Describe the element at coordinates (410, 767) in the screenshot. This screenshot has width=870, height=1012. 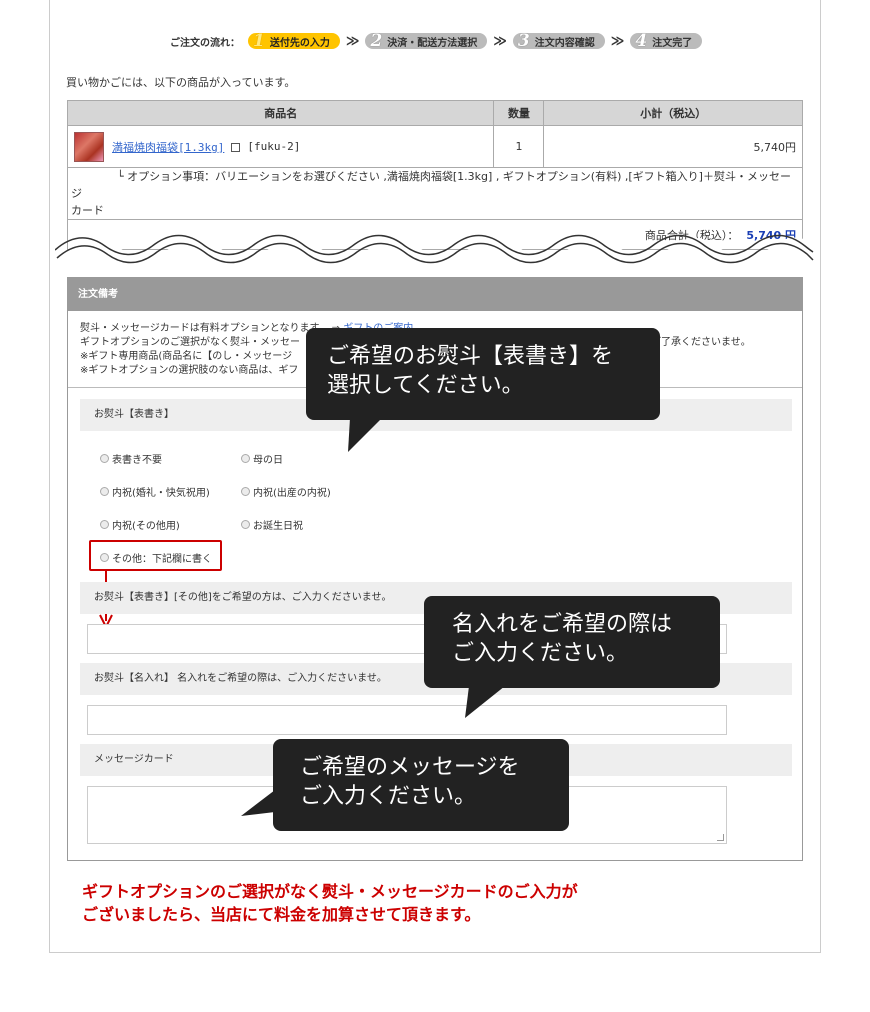
I see `callout-message-line1: ご希望のメッセージを` at that location.